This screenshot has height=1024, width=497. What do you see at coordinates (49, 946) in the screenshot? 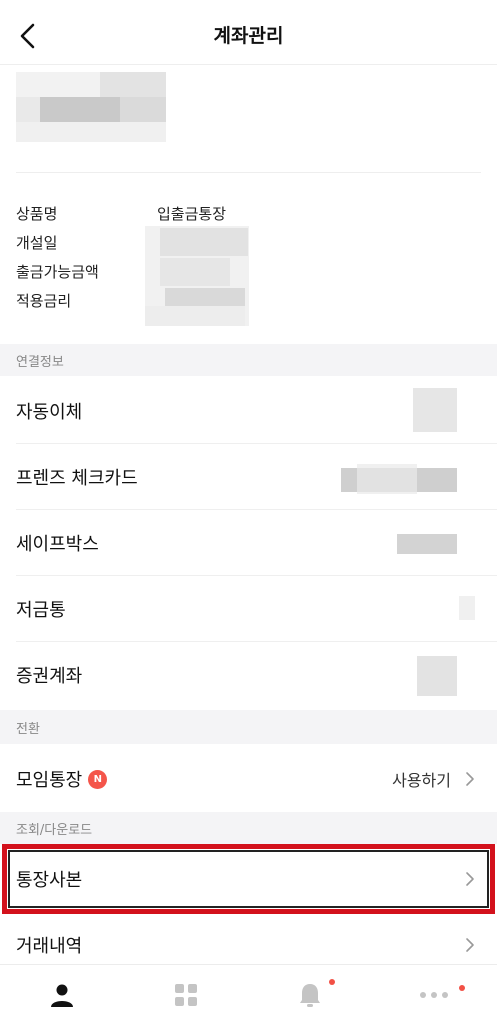
I see `row-label: 거래내역` at bounding box center [49, 946].